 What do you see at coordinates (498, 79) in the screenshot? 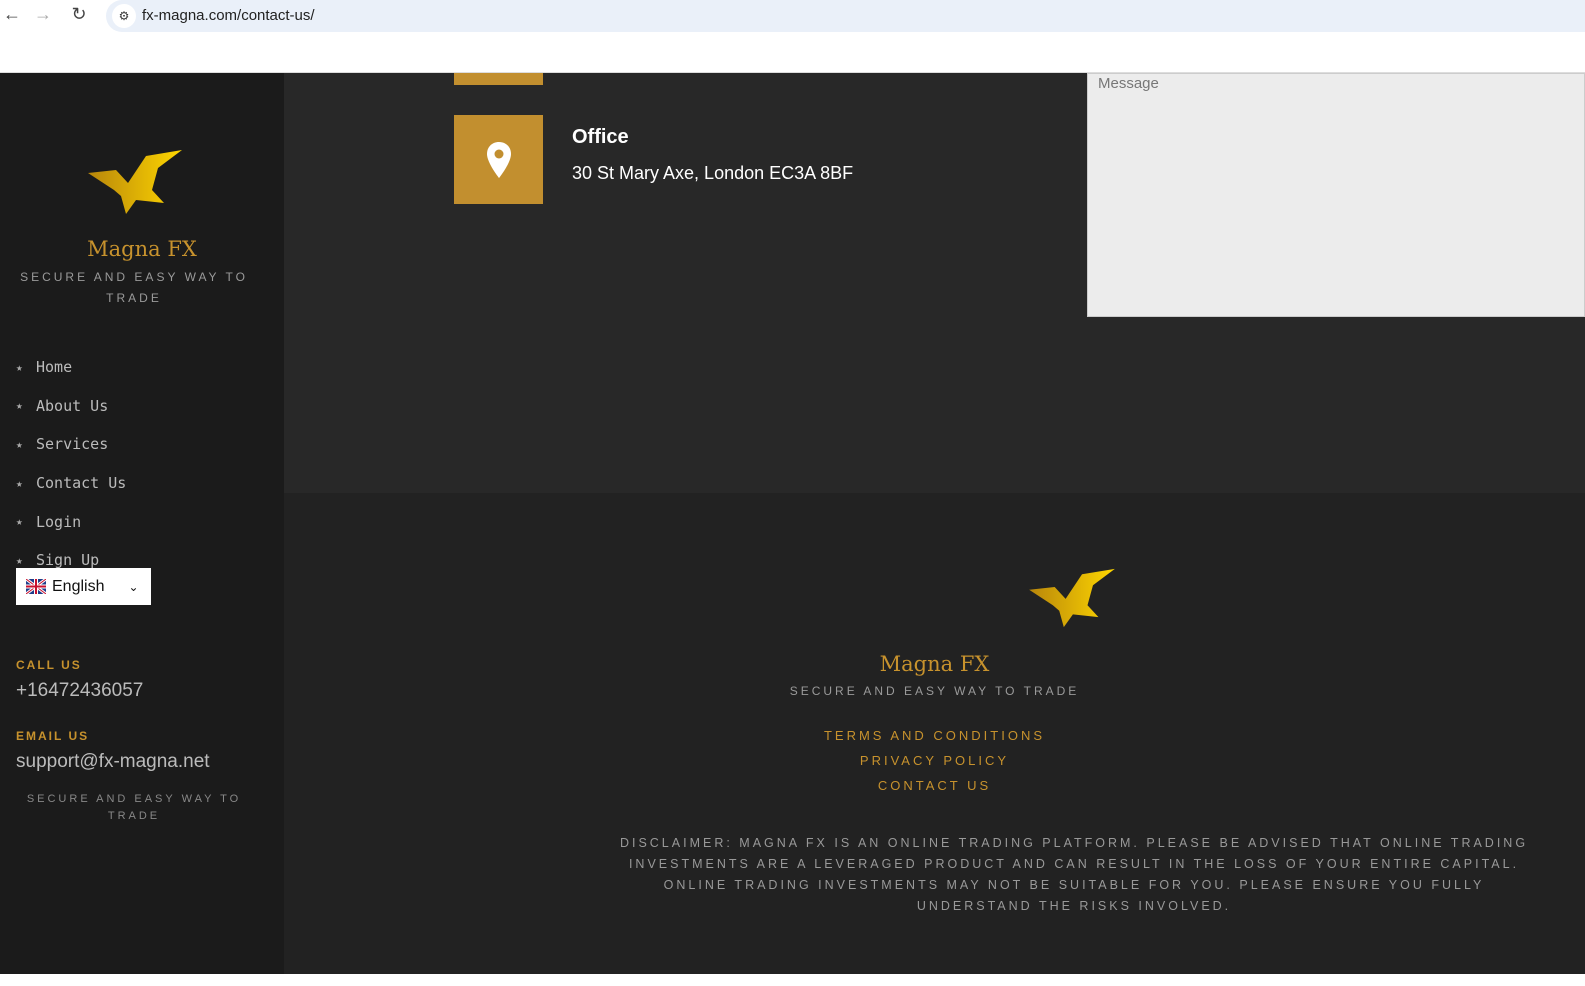
I see `icon-box` at bounding box center [498, 79].